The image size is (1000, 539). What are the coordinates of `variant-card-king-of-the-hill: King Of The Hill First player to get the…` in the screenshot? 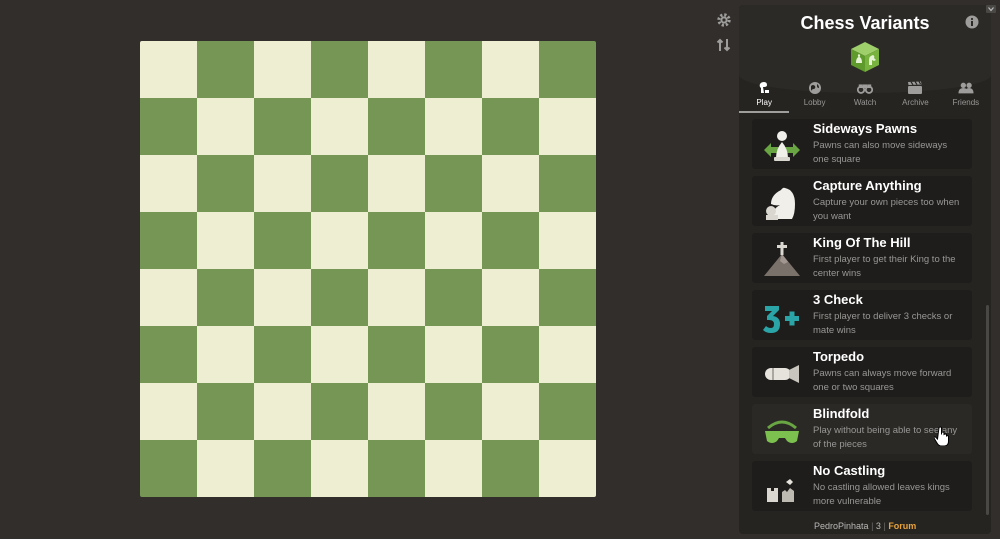 It's located at (862, 258).